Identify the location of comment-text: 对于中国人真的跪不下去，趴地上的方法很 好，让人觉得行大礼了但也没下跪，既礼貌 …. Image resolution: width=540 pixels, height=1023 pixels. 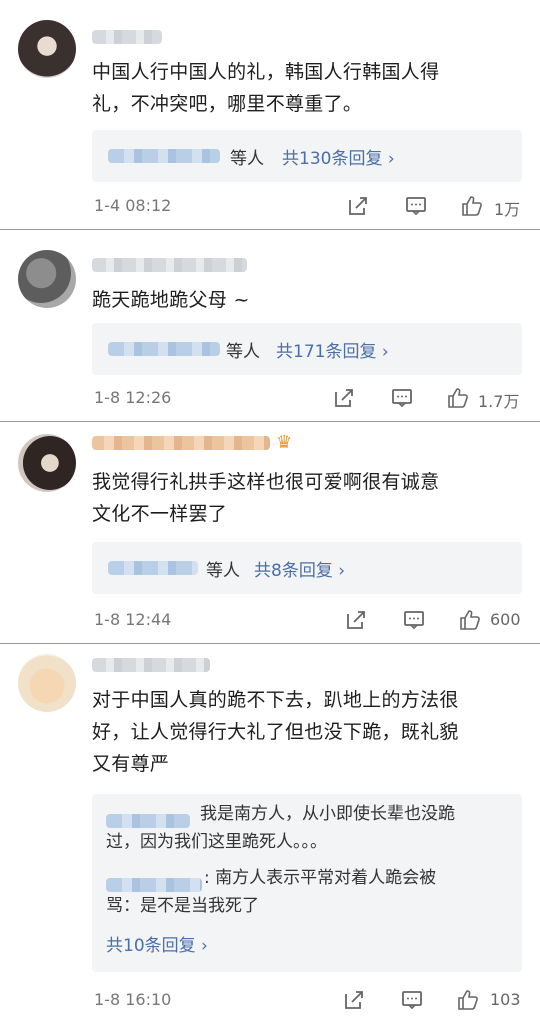
(275, 732).